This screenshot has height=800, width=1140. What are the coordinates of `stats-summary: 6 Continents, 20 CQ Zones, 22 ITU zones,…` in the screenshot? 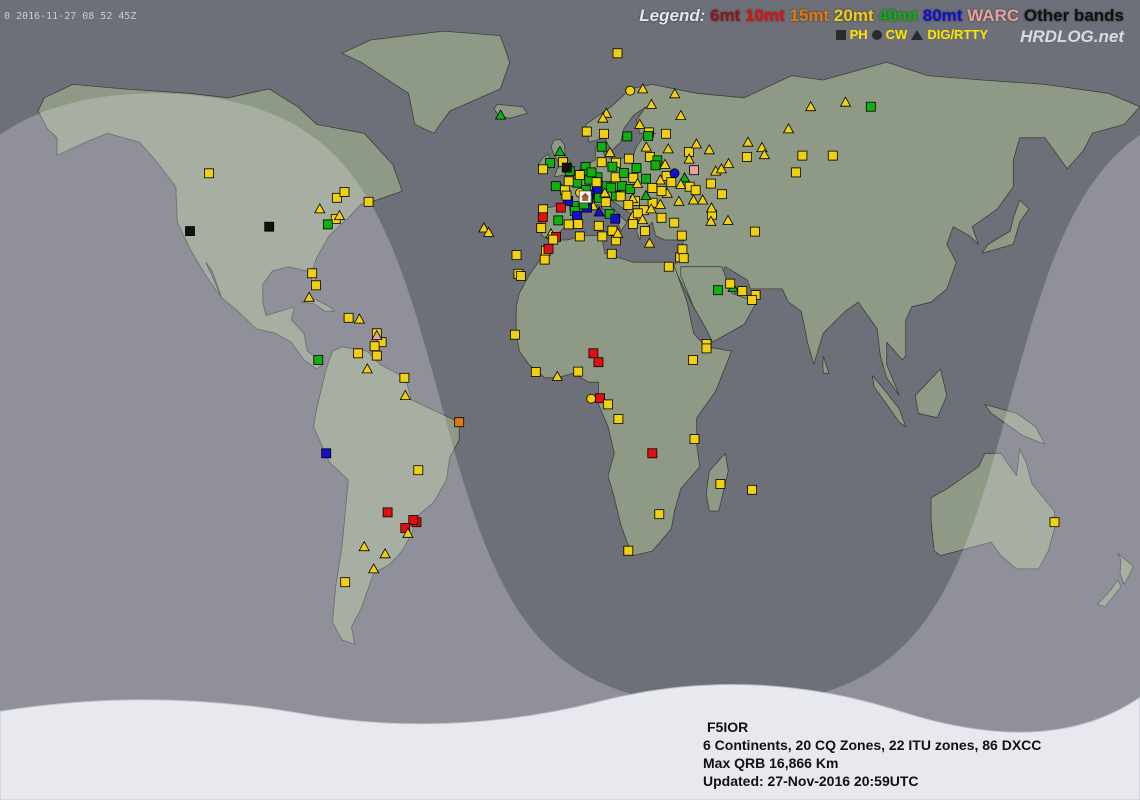 It's located at (872, 745).